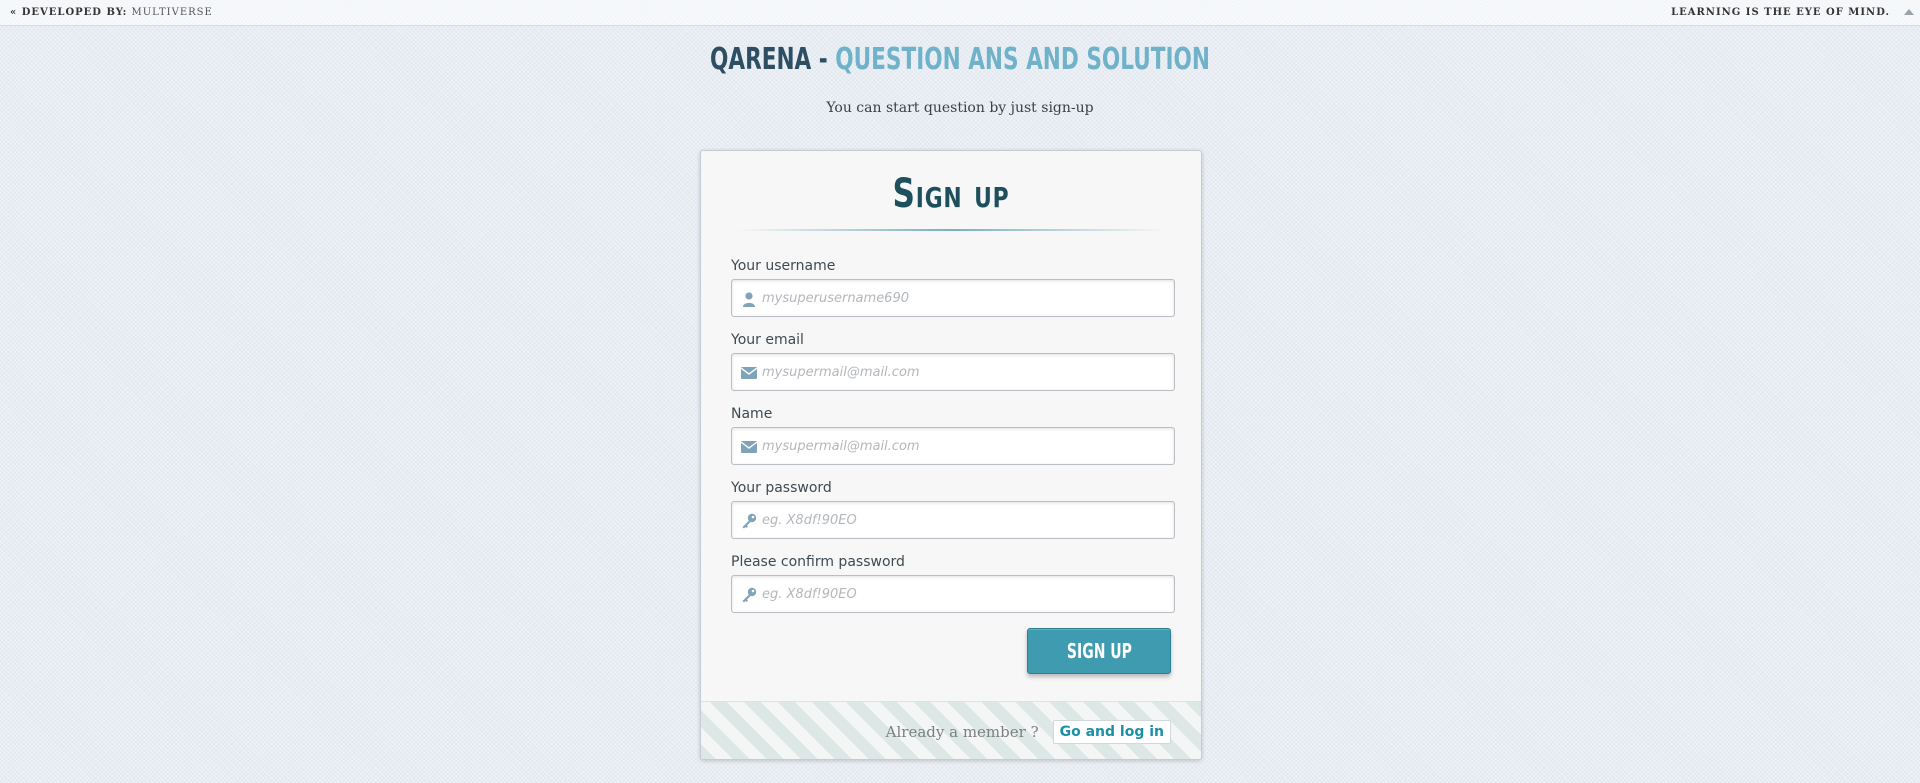 This screenshot has height=783, width=1920. What do you see at coordinates (965, 594) in the screenshot?
I see `confirm-password-input` at bounding box center [965, 594].